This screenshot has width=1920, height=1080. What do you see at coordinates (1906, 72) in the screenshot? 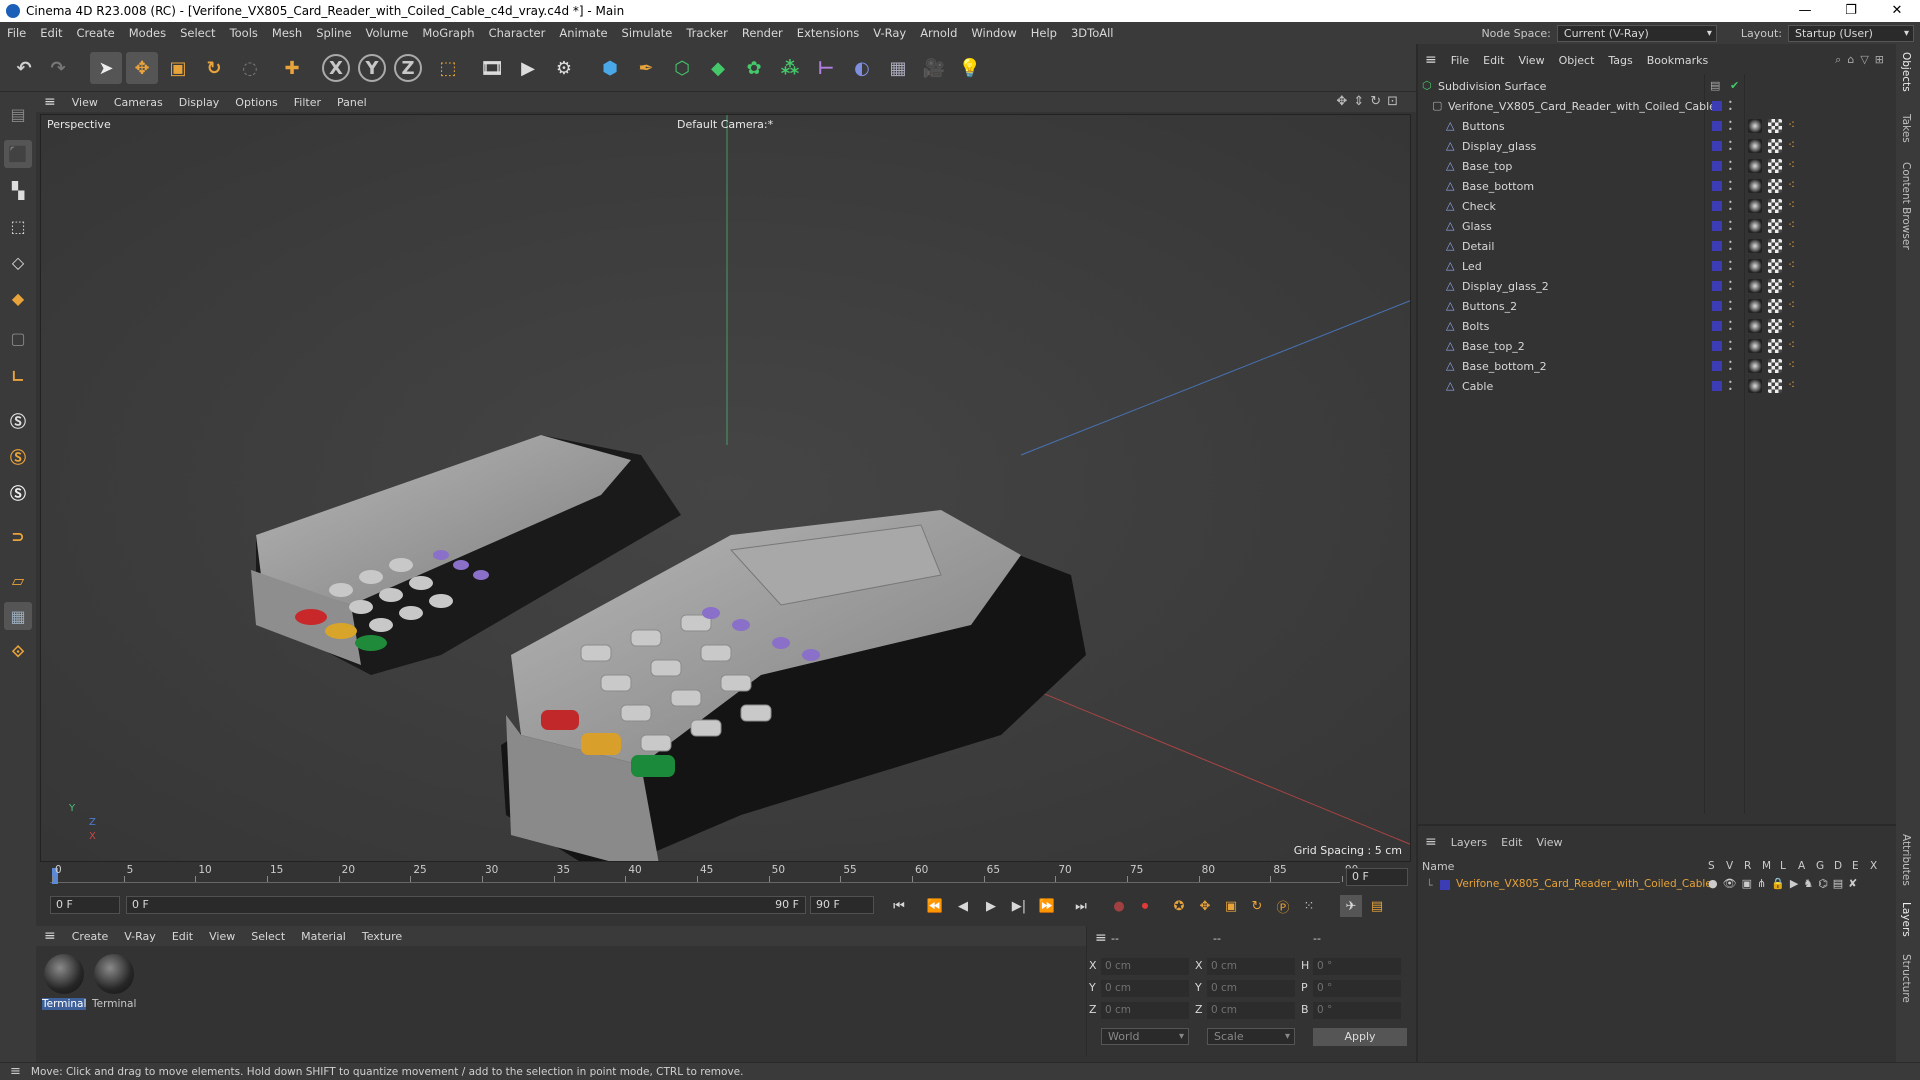
I see `tab-objects: Objects` at bounding box center [1906, 72].